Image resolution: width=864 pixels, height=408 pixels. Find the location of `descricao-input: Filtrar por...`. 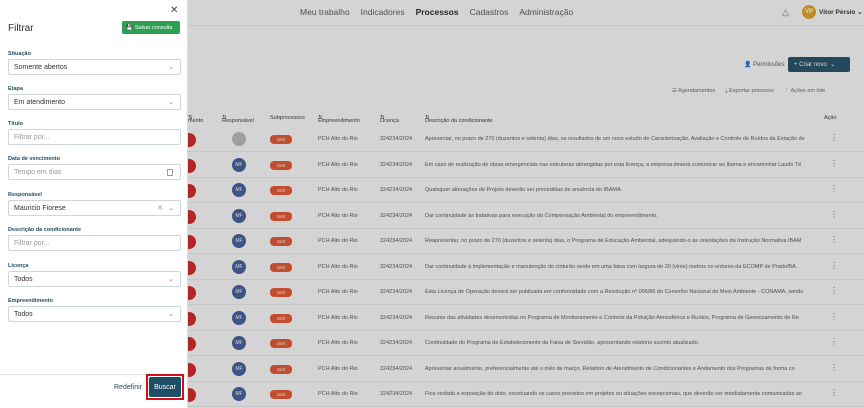

descricao-input: Filtrar por... is located at coordinates (94, 243).